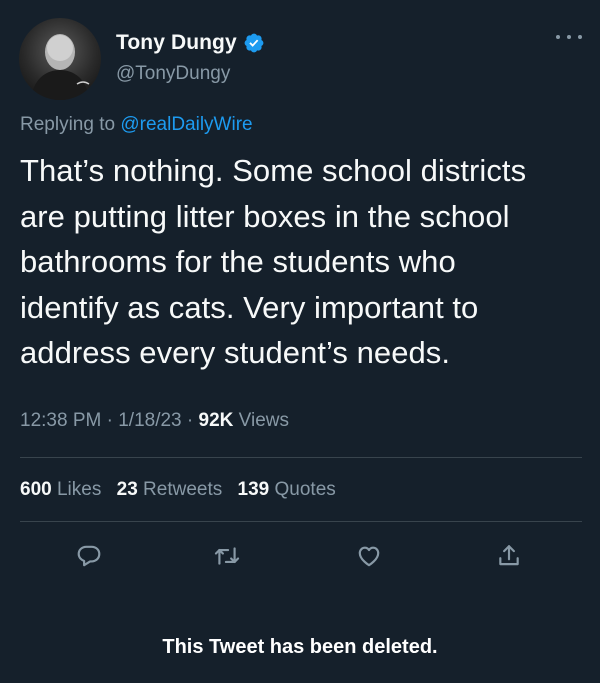 Image resolution: width=600 pixels, height=683 pixels. What do you see at coordinates (263, 420) in the screenshot?
I see `views-label: Views` at bounding box center [263, 420].